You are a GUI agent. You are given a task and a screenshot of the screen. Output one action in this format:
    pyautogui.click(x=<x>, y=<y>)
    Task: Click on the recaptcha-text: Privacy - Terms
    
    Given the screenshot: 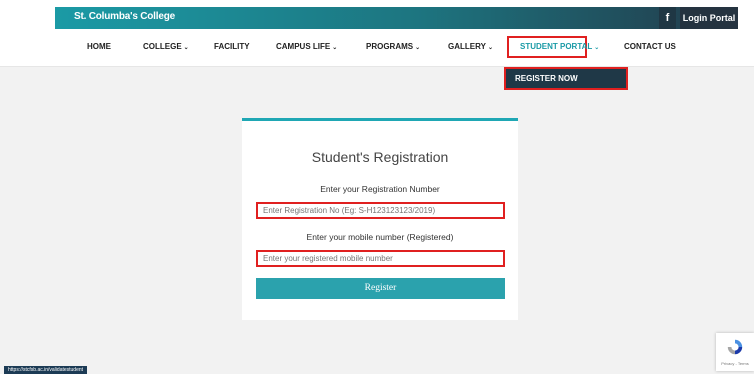 What is the action you would take?
    pyautogui.click(x=735, y=363)
    